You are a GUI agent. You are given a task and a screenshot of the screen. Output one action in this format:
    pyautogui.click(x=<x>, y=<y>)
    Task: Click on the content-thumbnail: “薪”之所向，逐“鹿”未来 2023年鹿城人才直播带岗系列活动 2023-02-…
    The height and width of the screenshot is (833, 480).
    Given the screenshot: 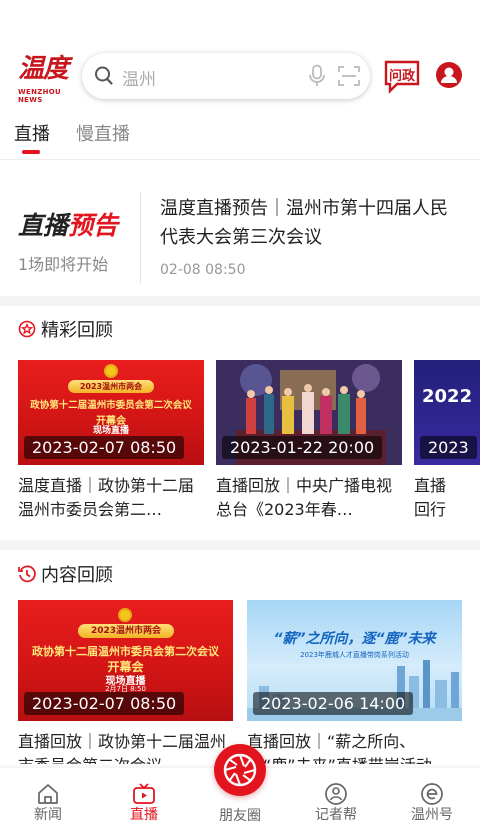 What is the action you would take?
    pyautogui.click(x=354, y=660)
    